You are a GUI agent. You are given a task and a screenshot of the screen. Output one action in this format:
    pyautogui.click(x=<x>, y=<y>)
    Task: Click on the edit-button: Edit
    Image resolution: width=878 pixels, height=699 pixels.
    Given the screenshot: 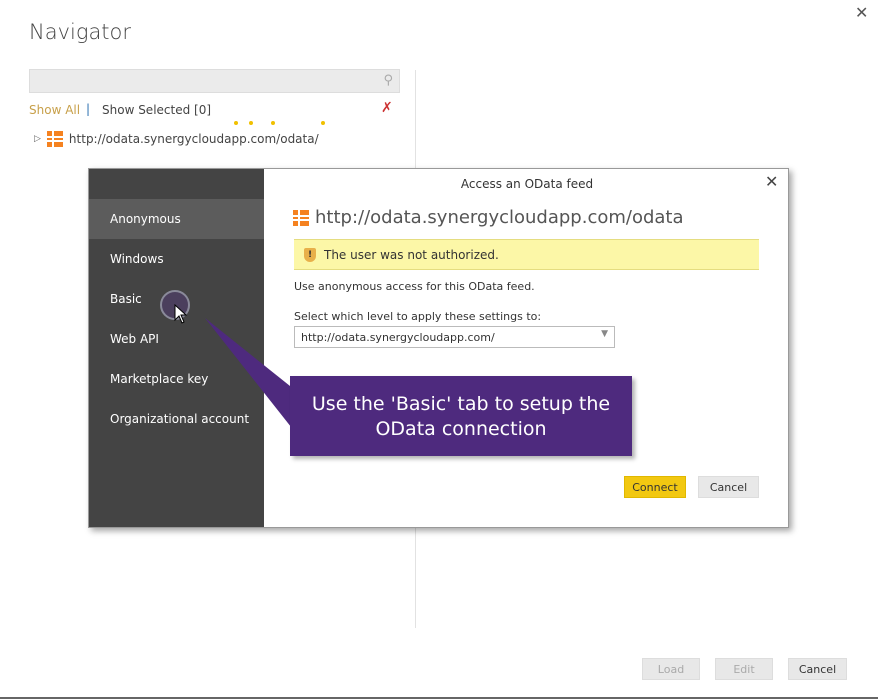 What is the action you would take?
    pyautogui.click(x=744, y=669)
    